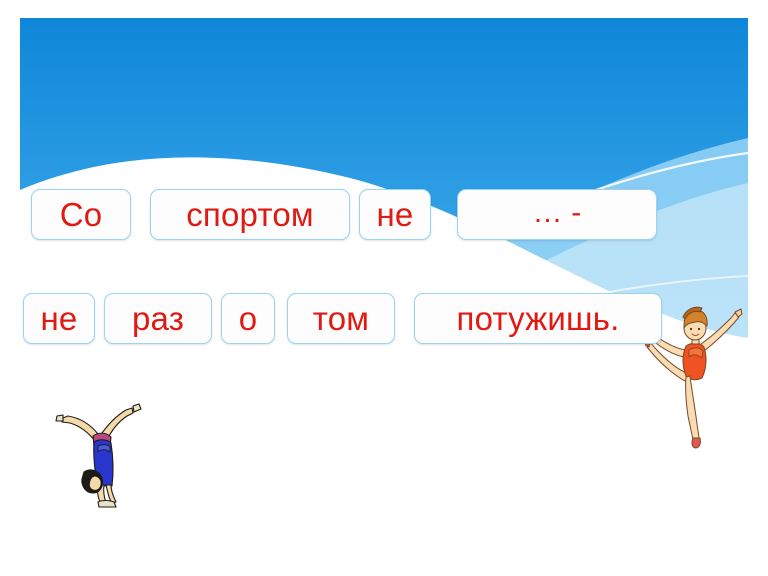 The width and height of the screenshot is (768, 576). What do you see at coordinates (95, 483) in the screenshot?
I see `handstand-head` at bounding box center [95, 483].